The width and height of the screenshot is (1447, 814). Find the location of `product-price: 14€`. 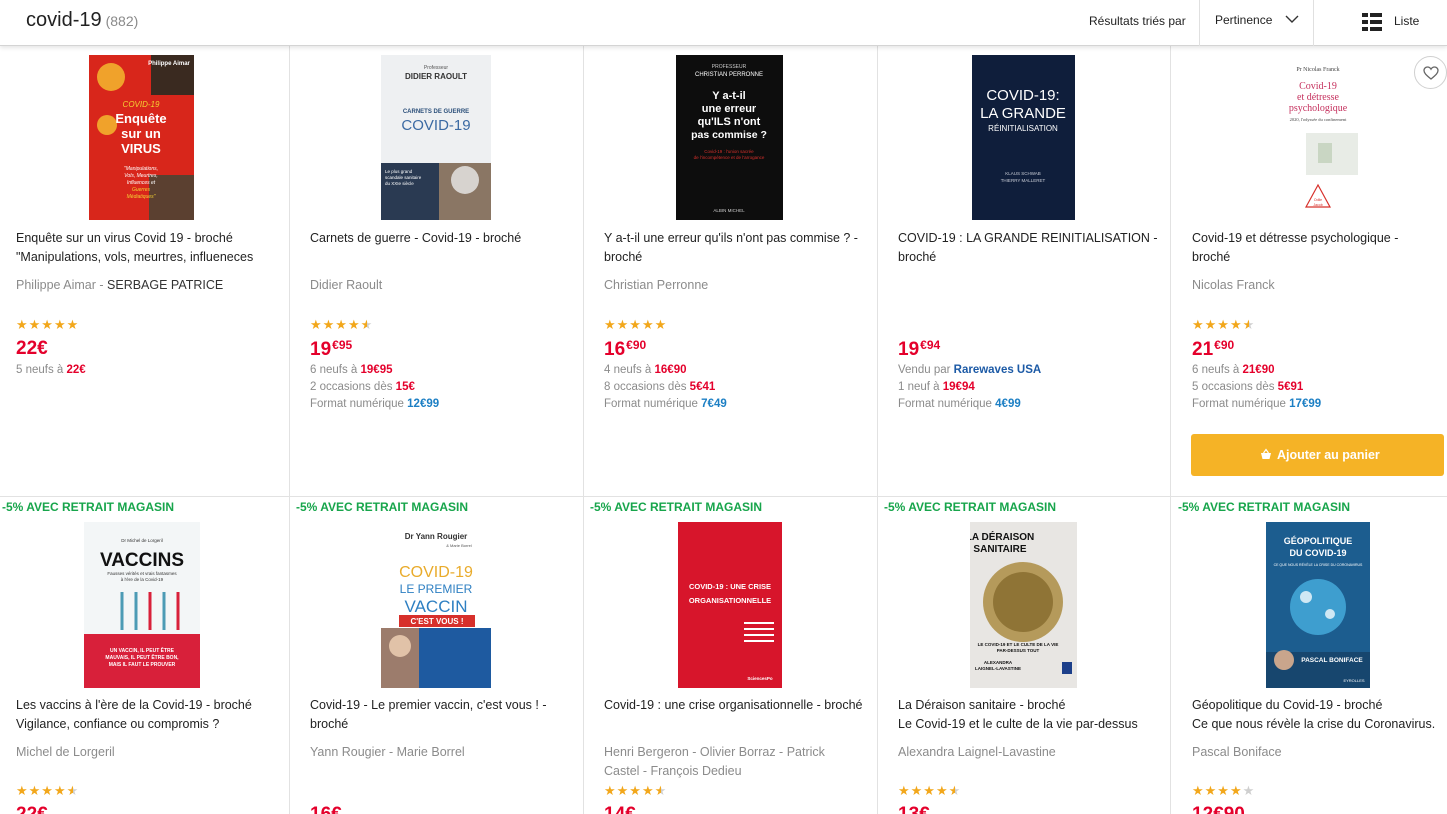

product-price: 14€ is located at coordinates (620, 809).